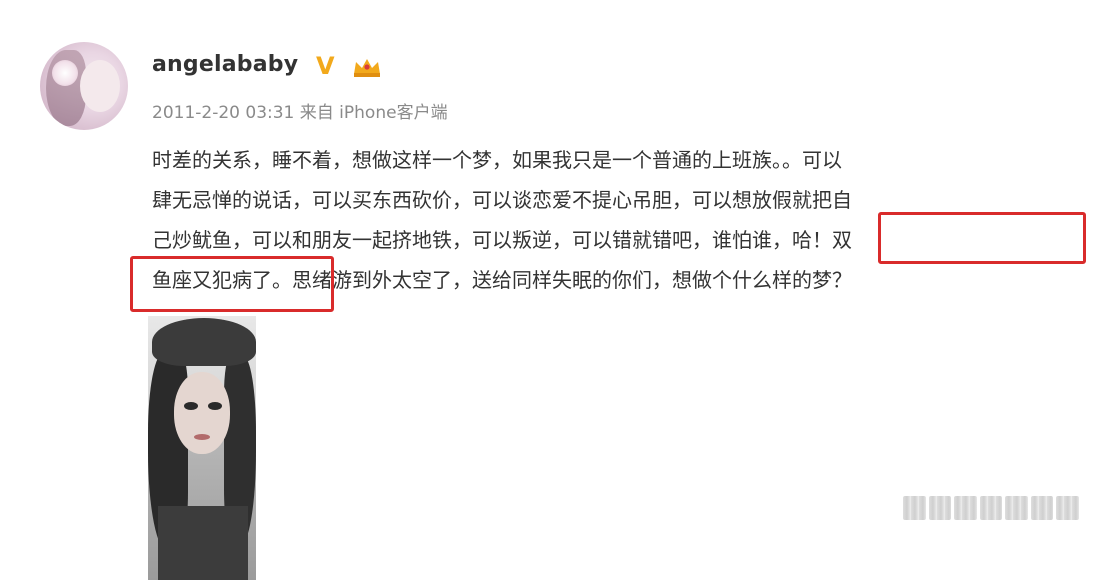  Describe the element at coordinates (502, 240) in the screenshot. I see `post-text-line: 己炒鱿鱼，可以和朋友一起挤地铁，可以叛逆，可以错就错吧，谁怕谁，哈！双` at that location.